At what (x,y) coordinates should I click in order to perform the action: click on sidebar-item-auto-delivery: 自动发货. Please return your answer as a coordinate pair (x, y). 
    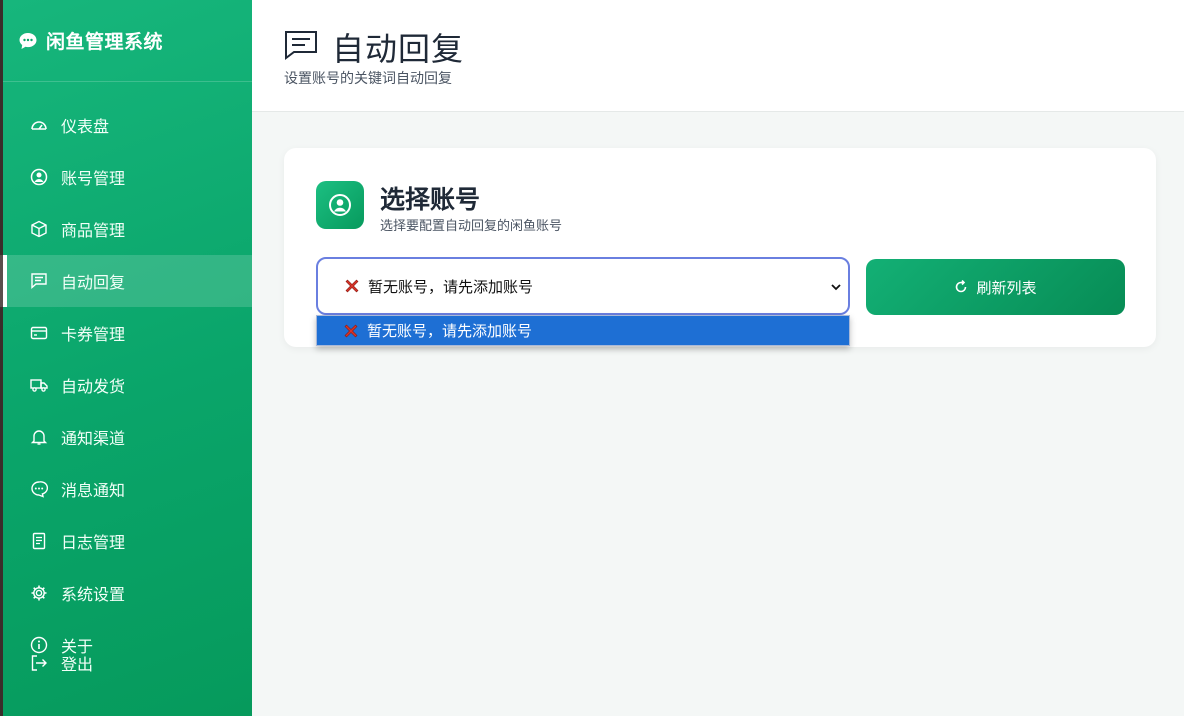
    Looking at the image, I should click on (126, 385).